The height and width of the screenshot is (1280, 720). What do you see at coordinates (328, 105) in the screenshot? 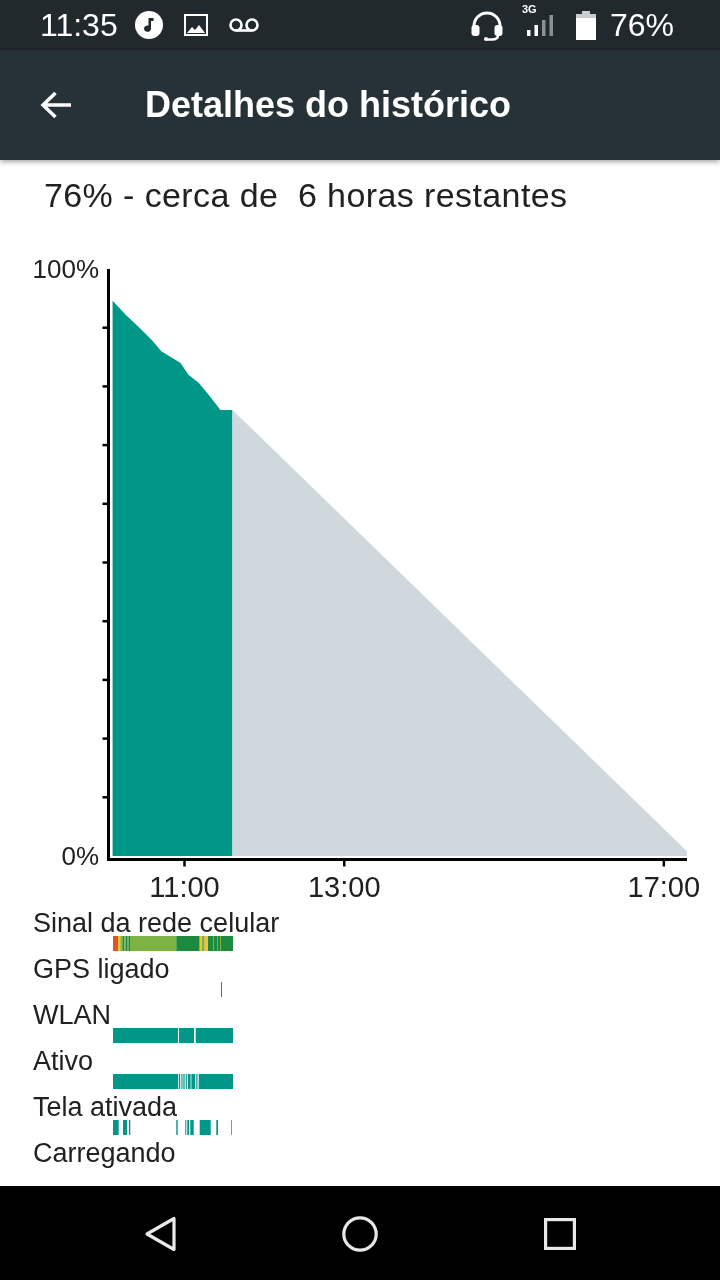
I see `screen-title: Detalhes do histórico` at bounding box center [328, 105].